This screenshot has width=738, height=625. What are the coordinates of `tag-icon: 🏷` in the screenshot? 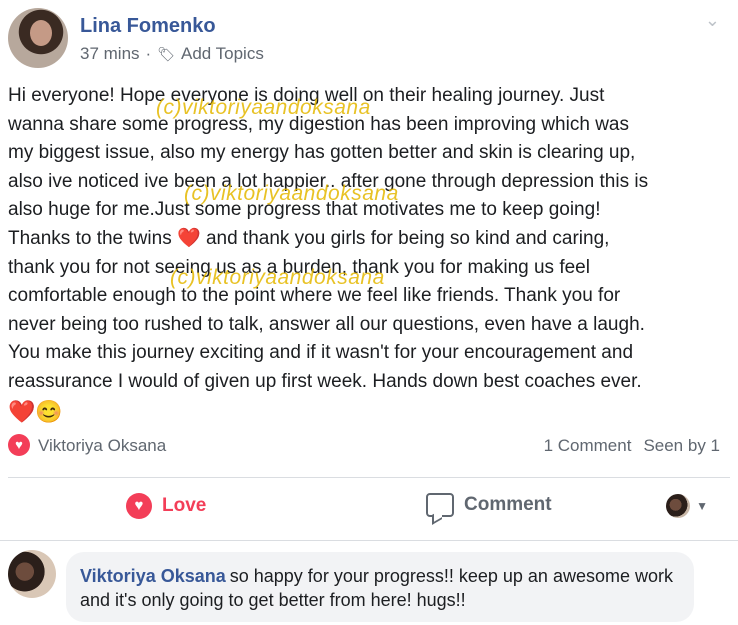 It's located at (166, 54).